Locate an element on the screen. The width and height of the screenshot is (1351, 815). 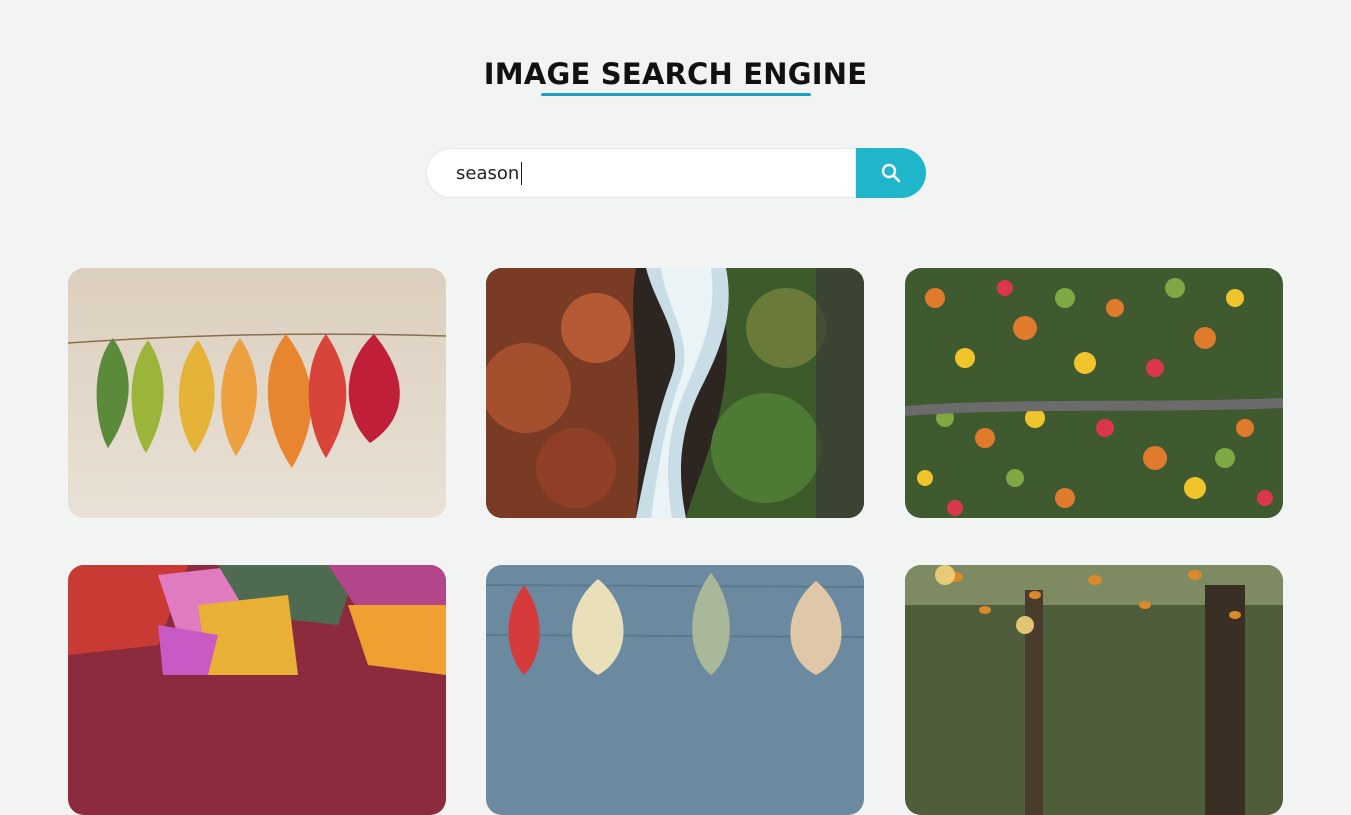
search-input is located at coordinates (641, 173).